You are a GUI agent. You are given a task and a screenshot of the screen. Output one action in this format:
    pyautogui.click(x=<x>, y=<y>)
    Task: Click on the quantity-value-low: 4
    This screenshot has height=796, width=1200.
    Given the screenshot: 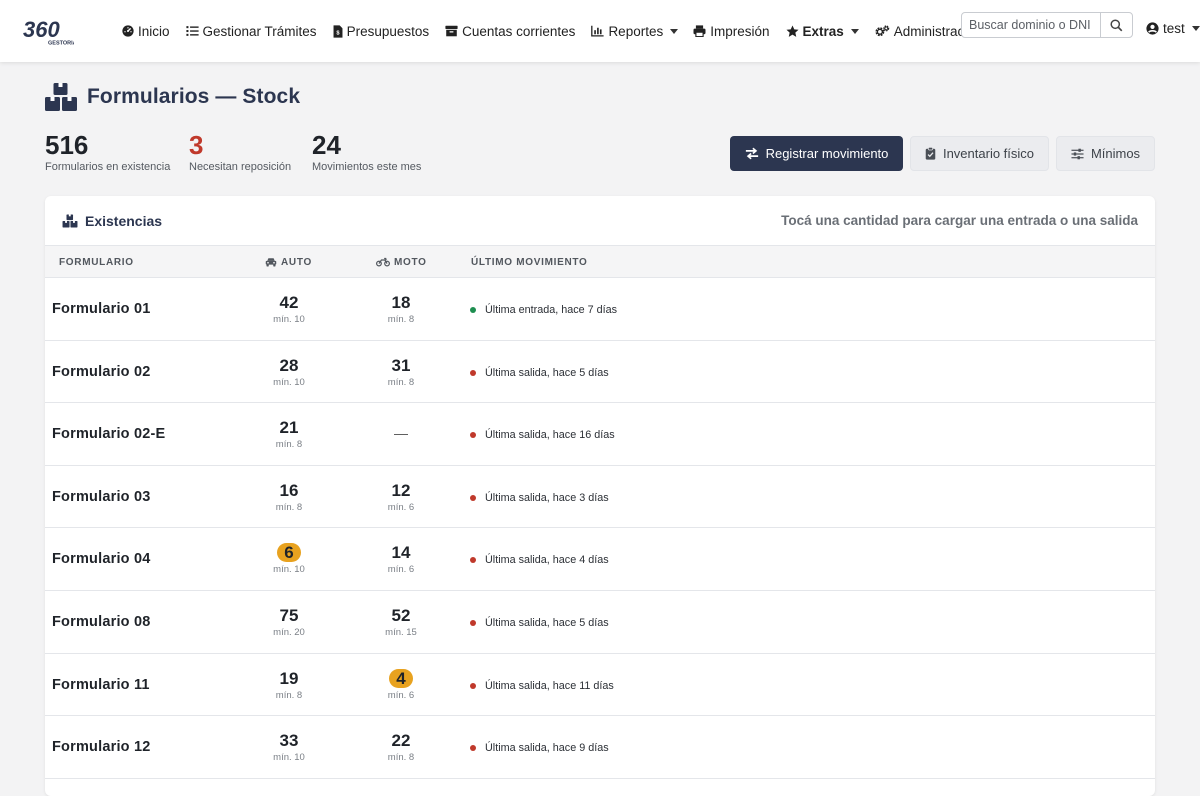 What is the action you would take?
    pyautogui.click(x=401, y=678)
    